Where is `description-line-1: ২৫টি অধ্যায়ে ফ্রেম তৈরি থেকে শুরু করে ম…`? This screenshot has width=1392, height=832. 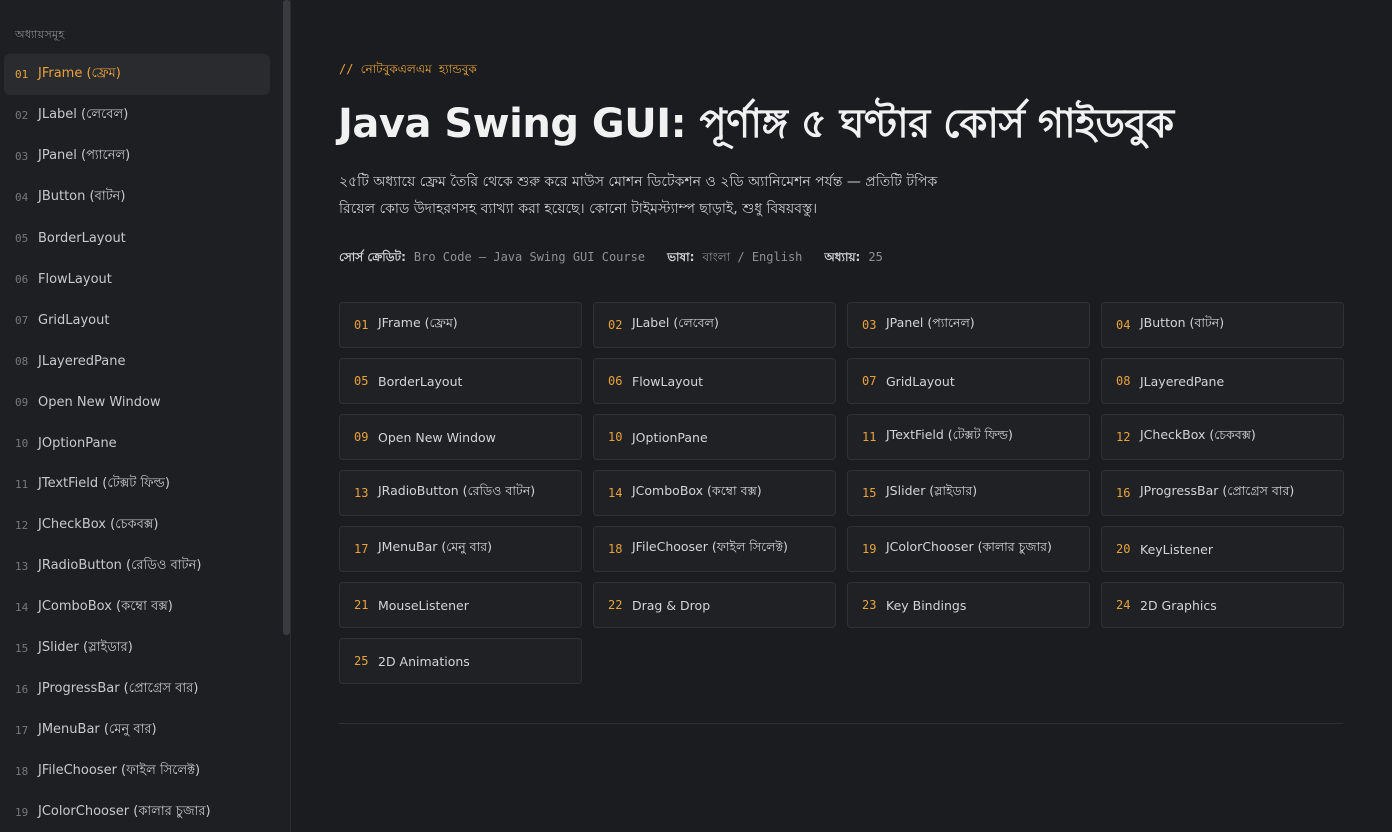
description-line-1: ২৫টি অধ্যায়ে ফ্রেম তৈরি থেকে শুরু করে ম… is located at coordinates (638, 182).